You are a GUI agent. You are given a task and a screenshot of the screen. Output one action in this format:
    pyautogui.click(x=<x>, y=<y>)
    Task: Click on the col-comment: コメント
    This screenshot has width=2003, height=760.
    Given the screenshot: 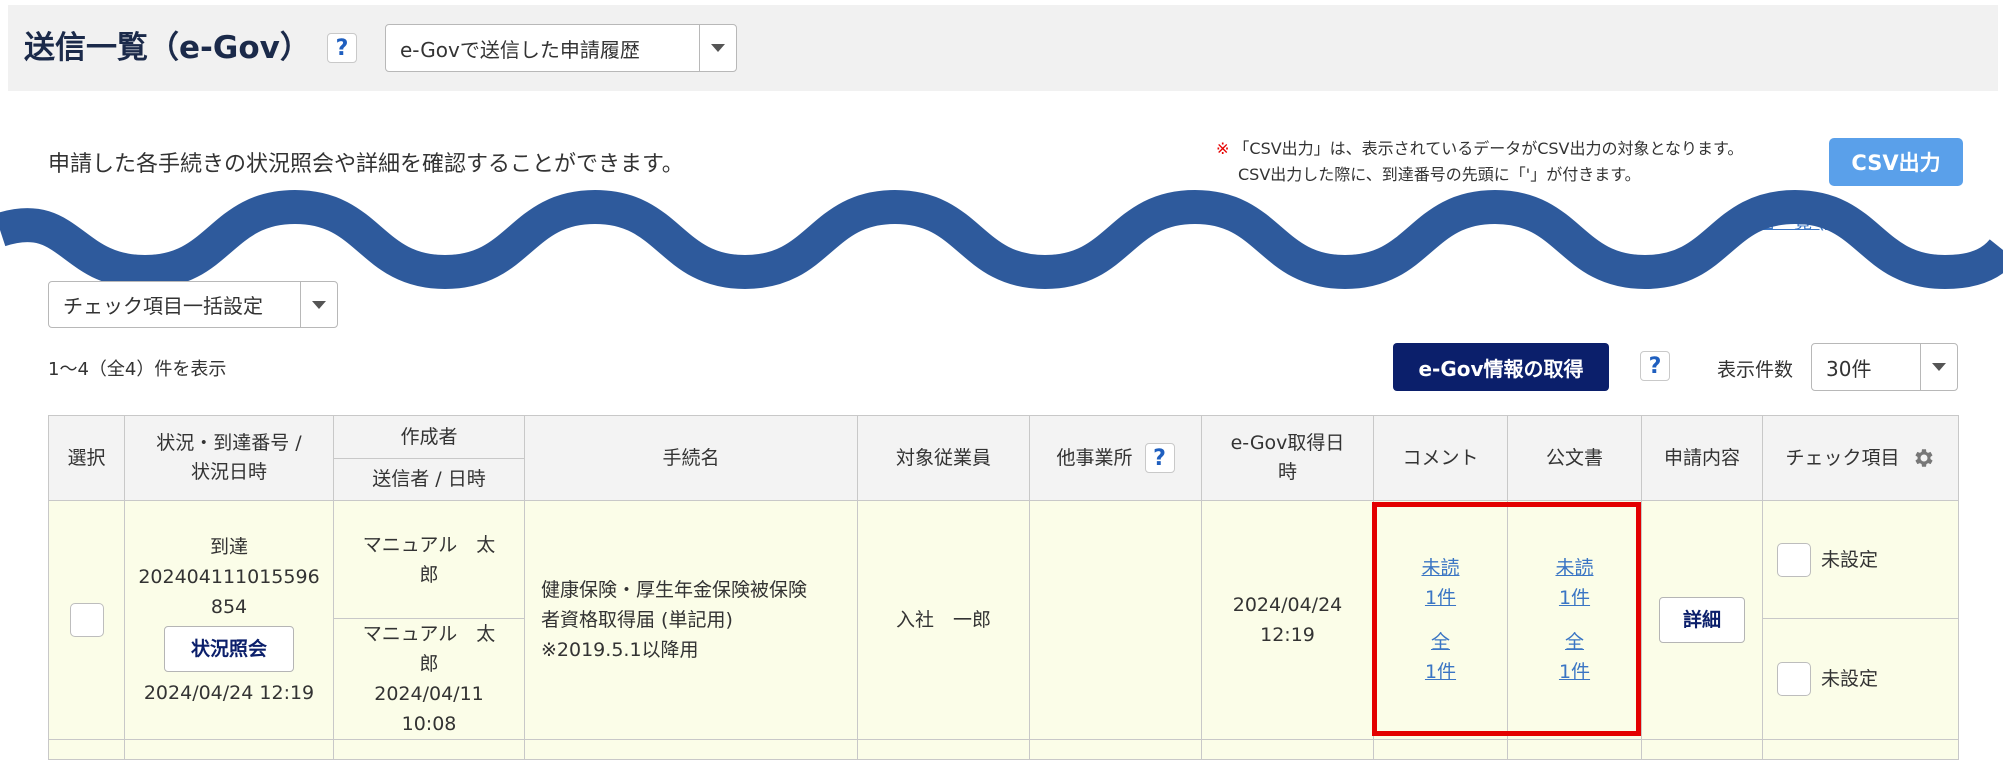 What is the action you would take?
    pyautogui.click(x=1440, y=458)
    